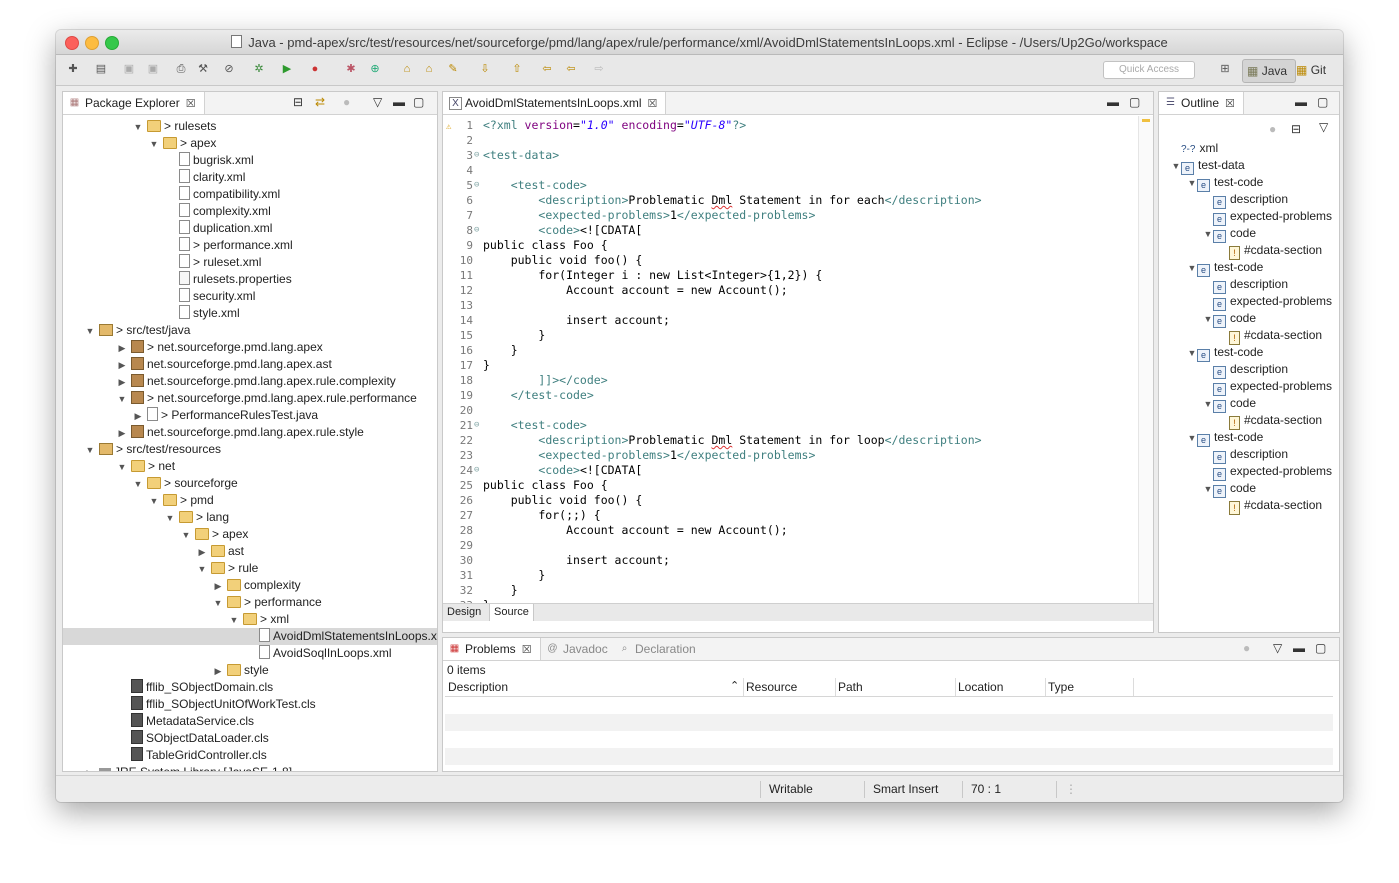 The height and width of the screenshot is (883, 1399). Describe the element at coordinates (250, 177) in the screenshot. I see `tree-item: clarity.xml` at that location.